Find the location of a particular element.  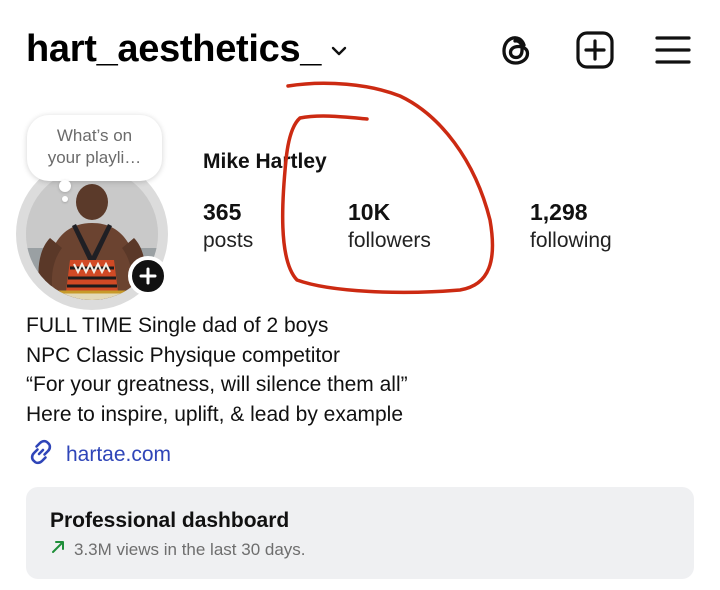

dashboard-subtitle: 3.3M views in the last 30 days. is located at coordinates (190, 549).